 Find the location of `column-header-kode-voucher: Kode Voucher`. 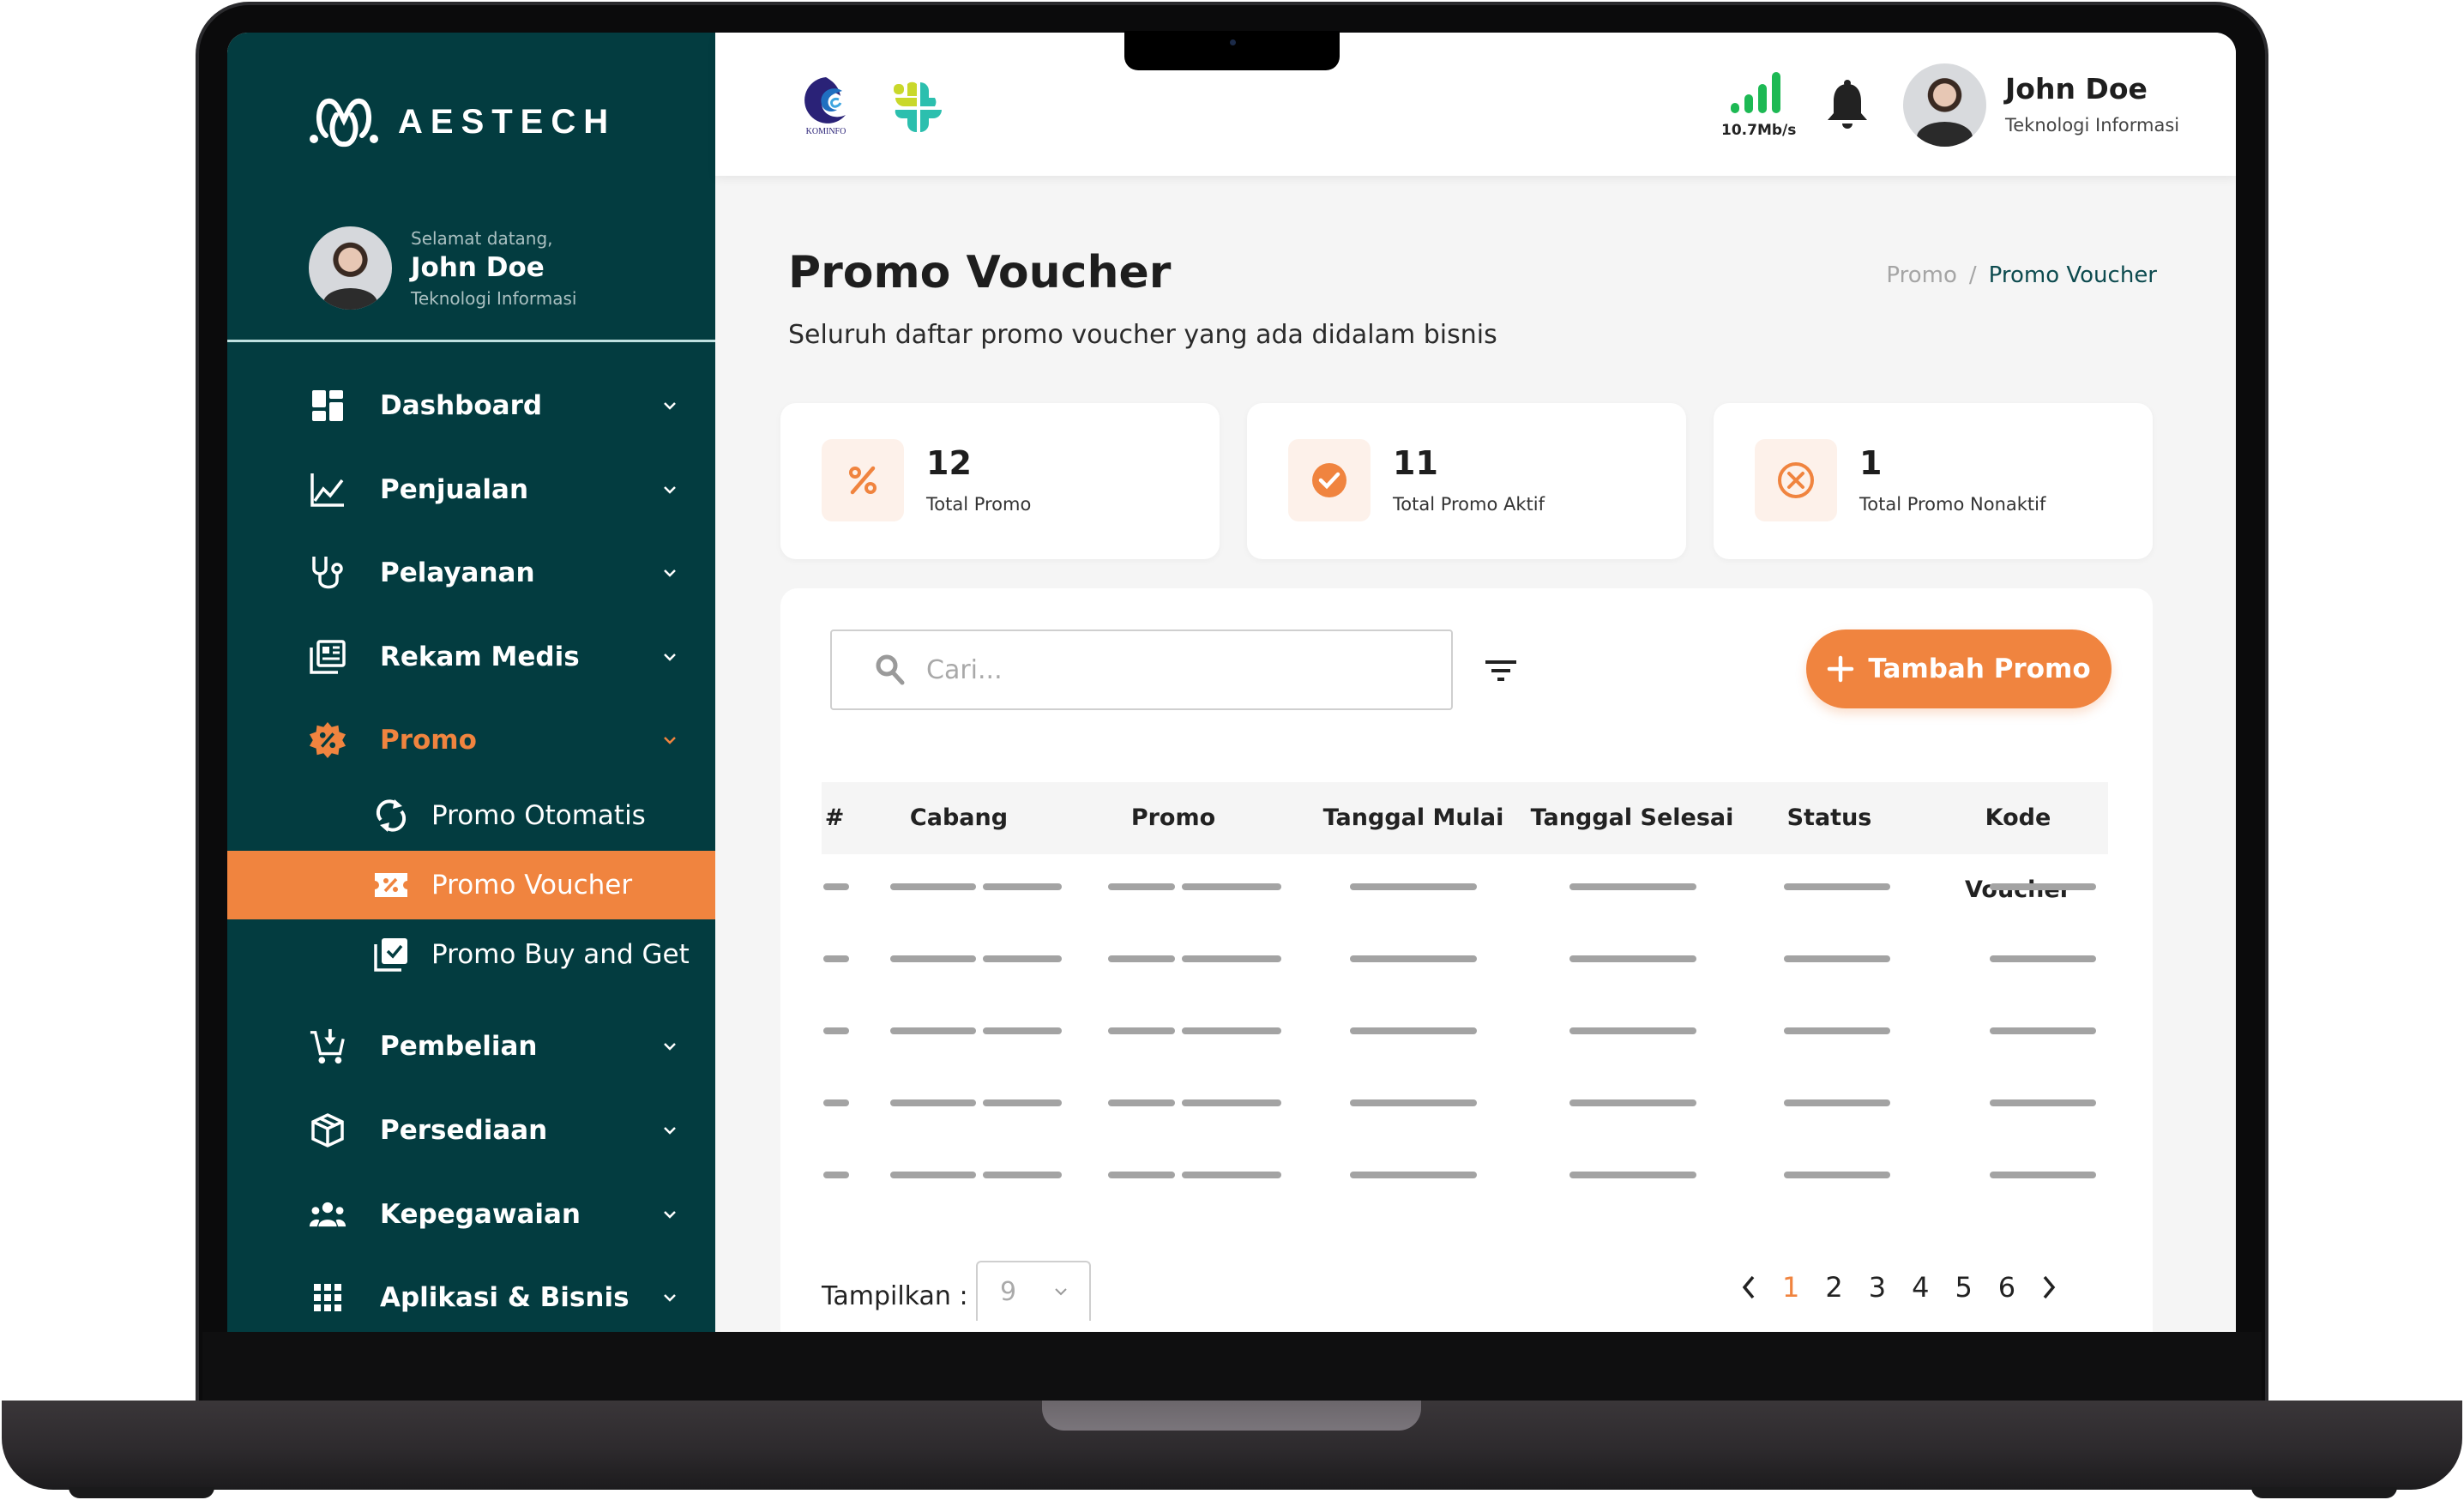

column-header-kode-voucher: Kode Voucher is located at coordinates (2018, 842).